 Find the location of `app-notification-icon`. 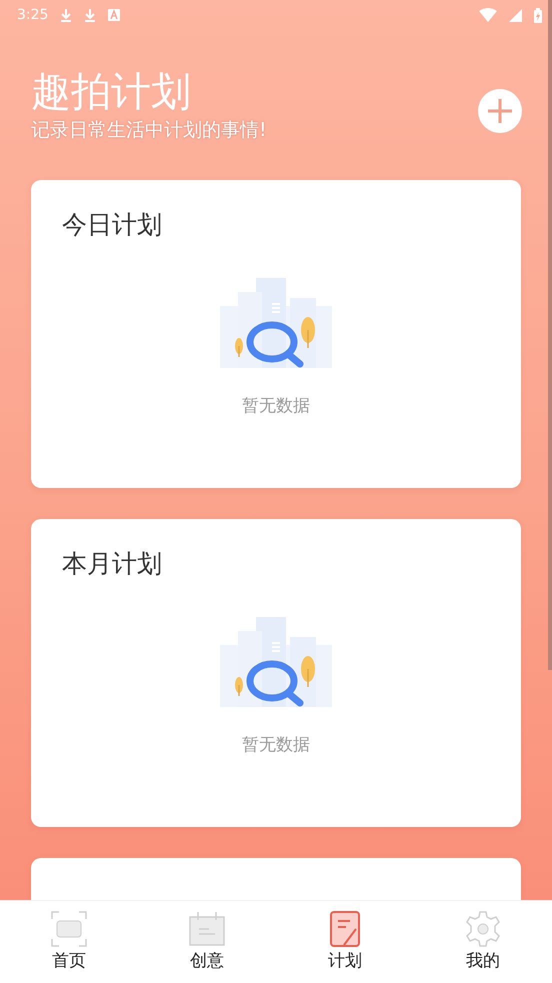

app-notification-icon is located at coordinates (114, 15).